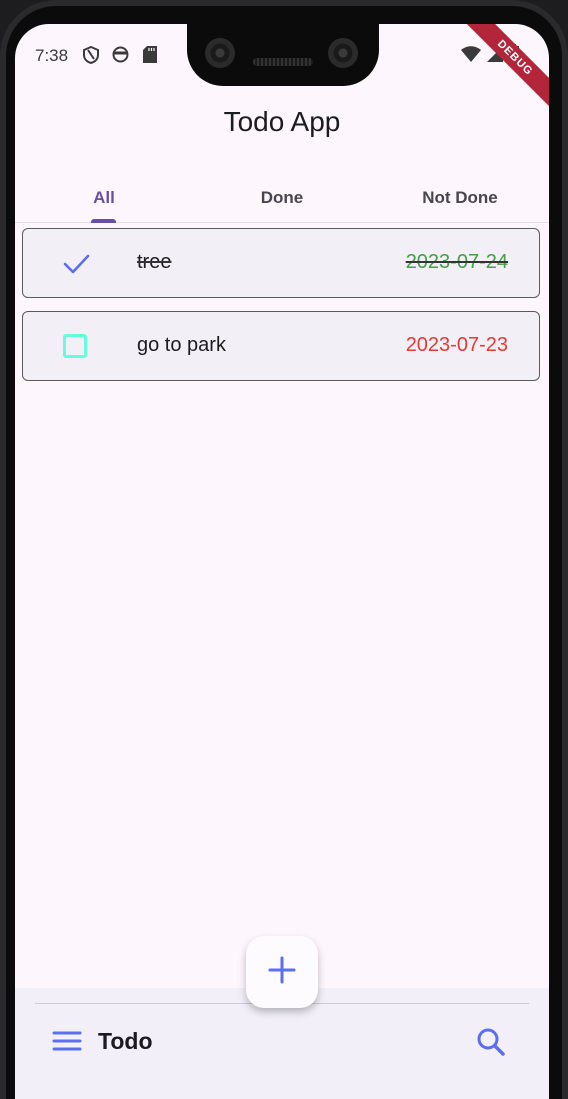 The width and height of the screenshot is (568, 1099). I want to click on tab-not-done: Not Done, so click(460, 198).